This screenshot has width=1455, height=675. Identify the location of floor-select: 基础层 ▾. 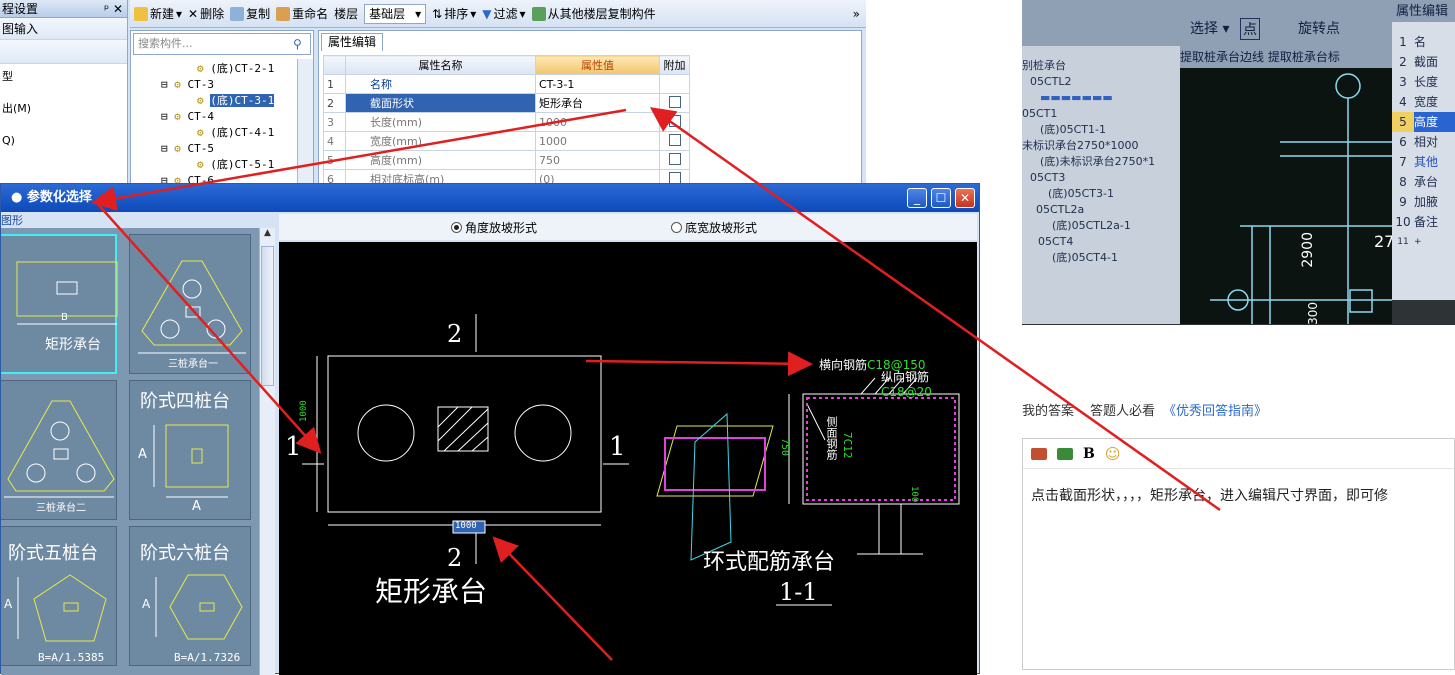
(395, 13).